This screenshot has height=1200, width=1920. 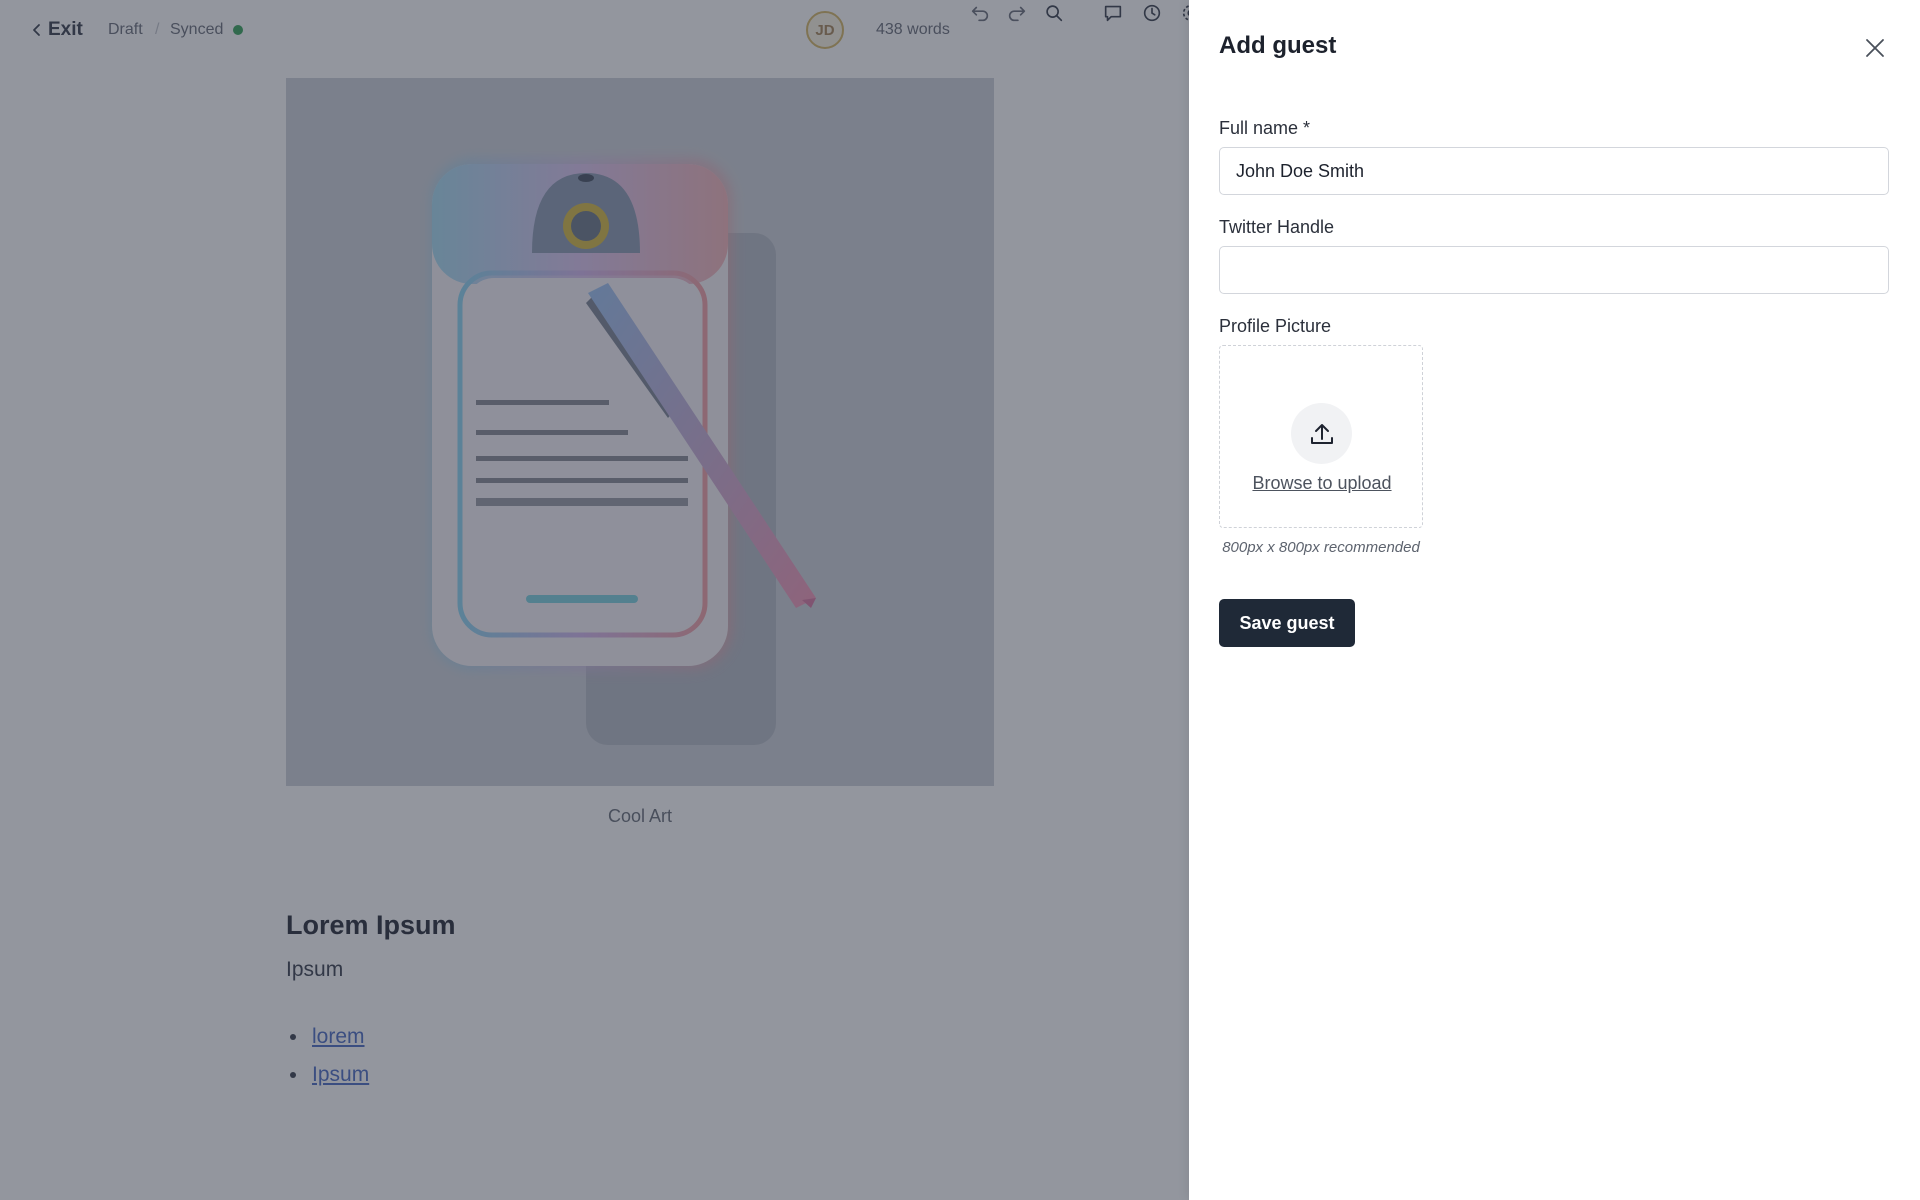 I want to click on close-button, so click(x=1875, y=48).